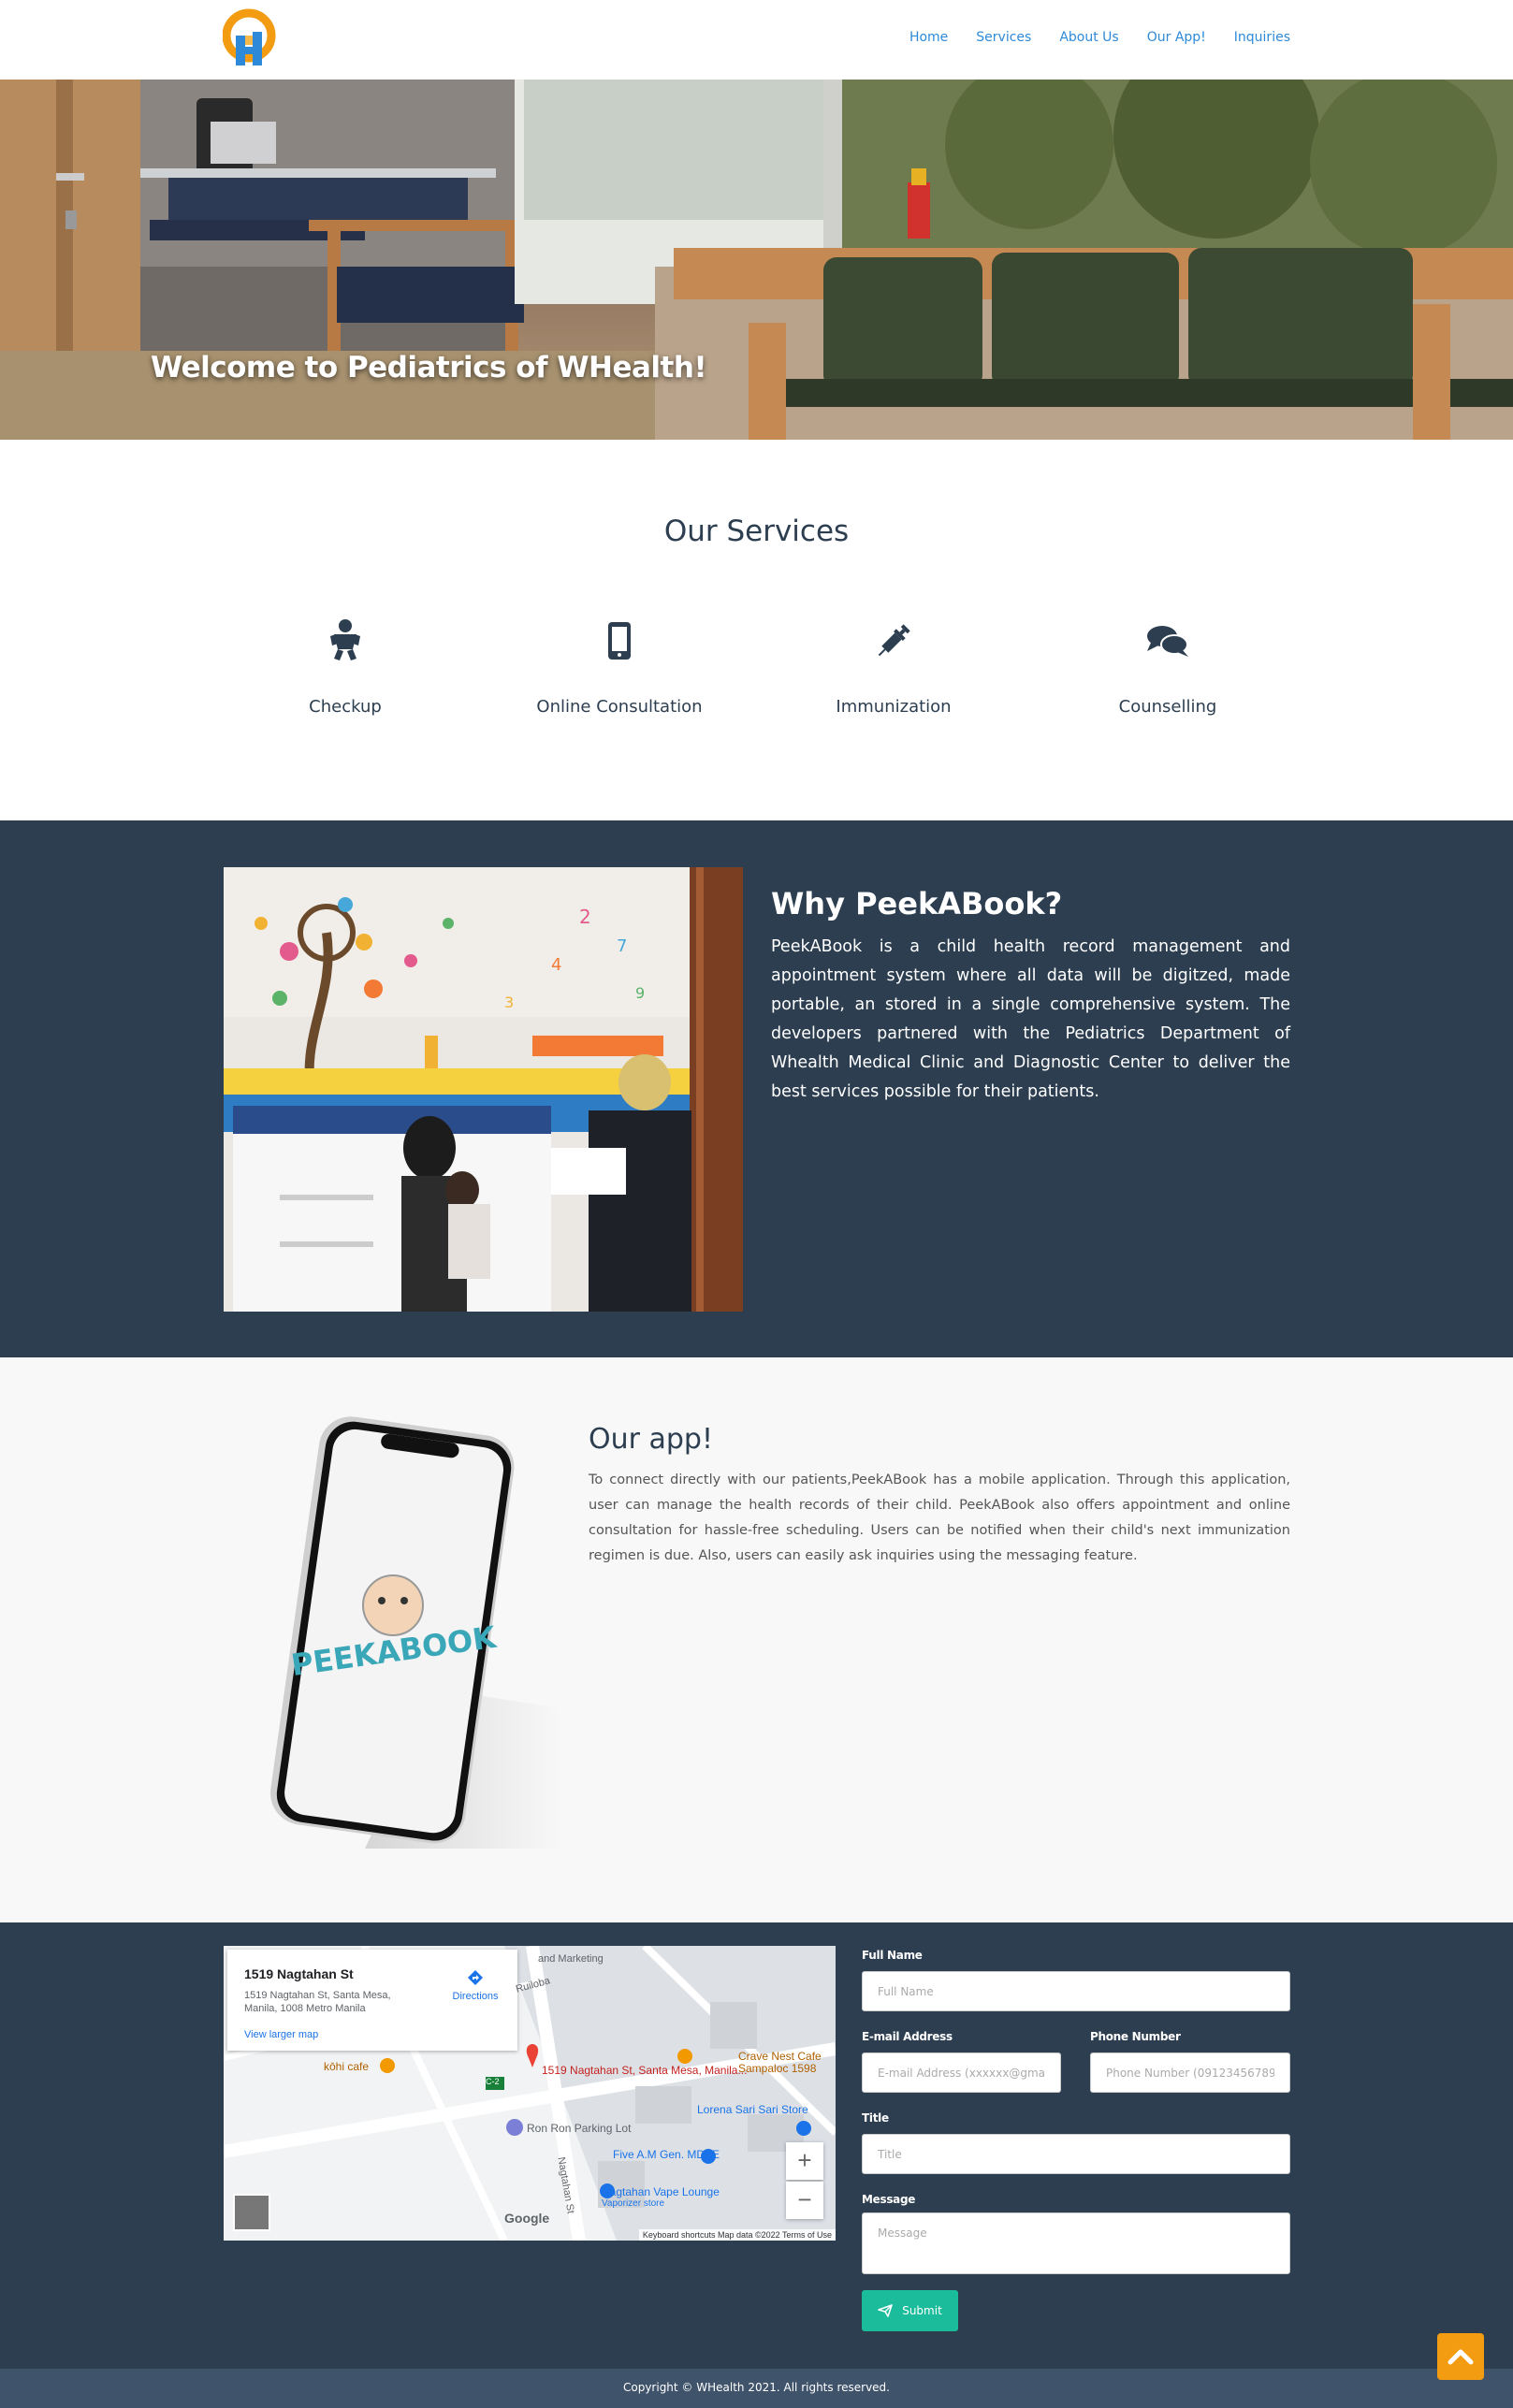  I want to click on service-checkup-label: Checkup, so click(346, 707).